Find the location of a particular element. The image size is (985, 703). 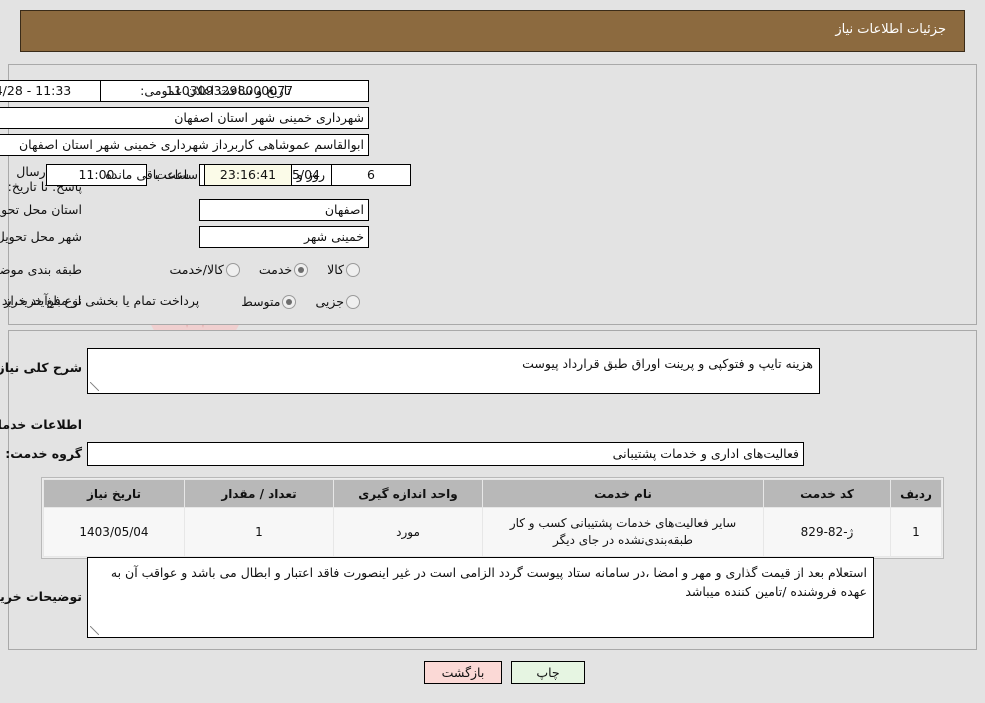

th-need-date: تاریخ نیاز is located at coordinates (114, 493).